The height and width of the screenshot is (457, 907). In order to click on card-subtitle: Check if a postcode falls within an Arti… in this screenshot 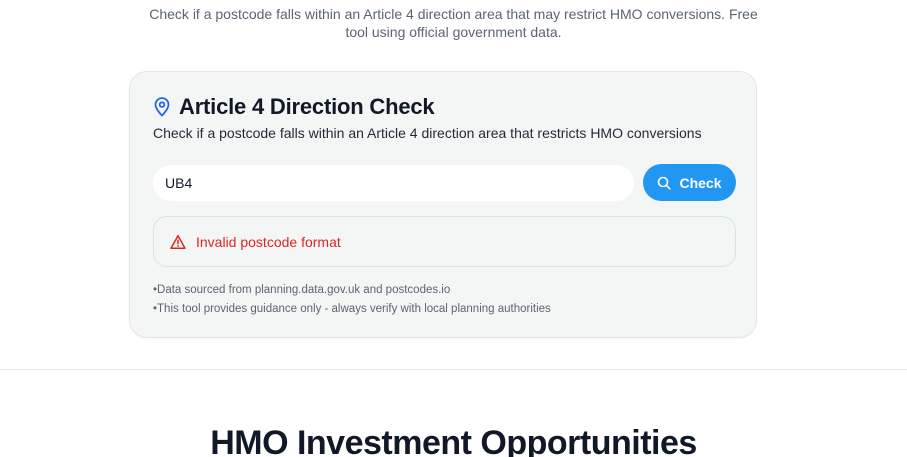, I will do `click(427, 133)`.